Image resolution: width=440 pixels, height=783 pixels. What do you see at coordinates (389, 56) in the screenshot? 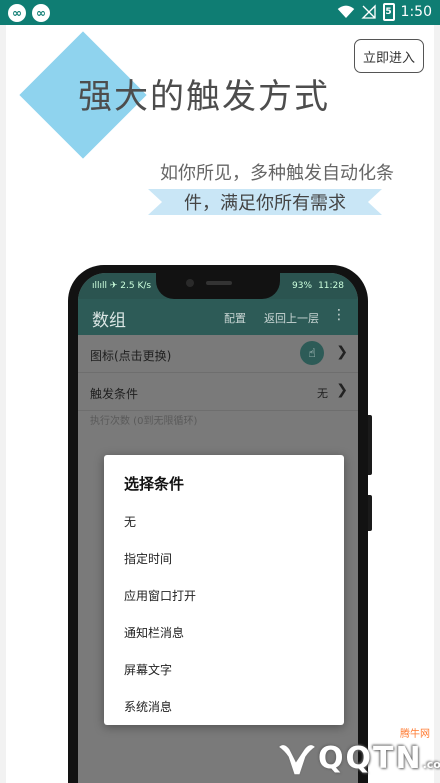
I see `enter-now-button: 立即进入` at bounding box center [389, 56].